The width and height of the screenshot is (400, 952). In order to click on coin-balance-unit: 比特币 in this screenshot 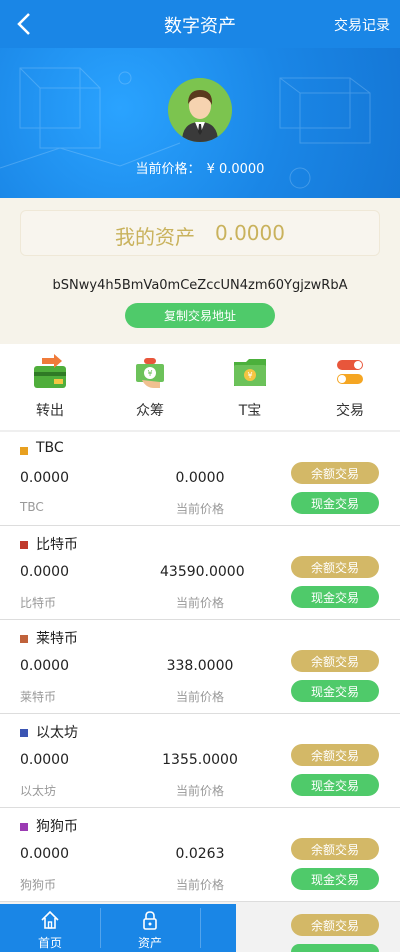, I will do `click(38, 603)`.